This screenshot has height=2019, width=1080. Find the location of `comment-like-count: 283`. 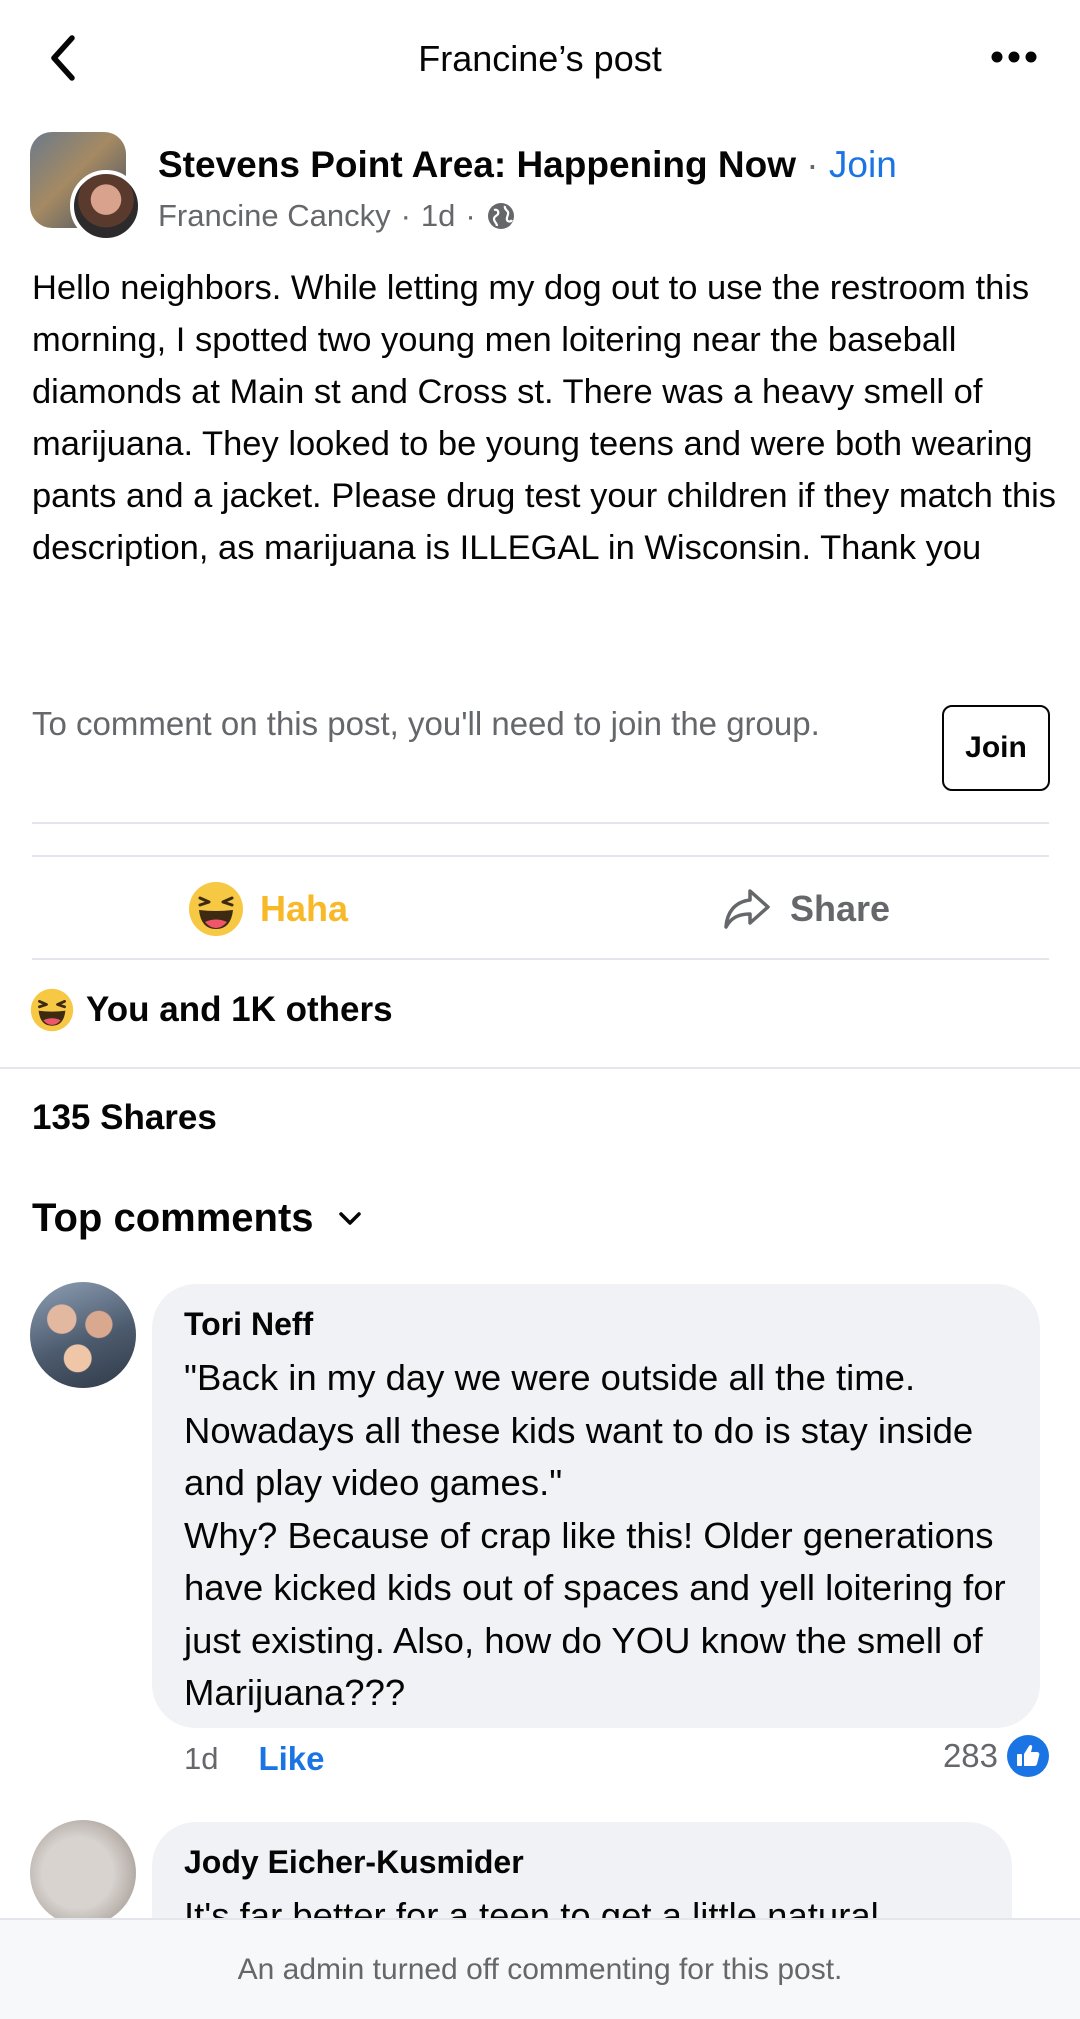

comment-like-count: 283 is located at coordinates (996, 1756).